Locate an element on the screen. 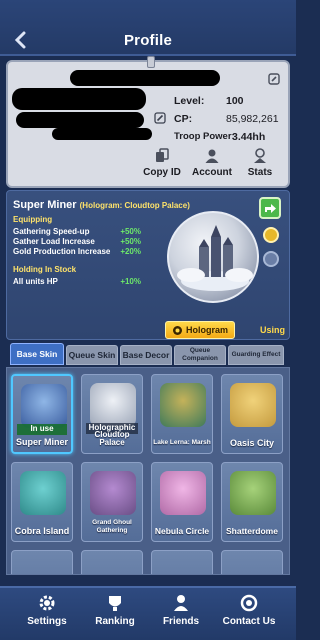  switch-icon is located at coordinates (271, 259).